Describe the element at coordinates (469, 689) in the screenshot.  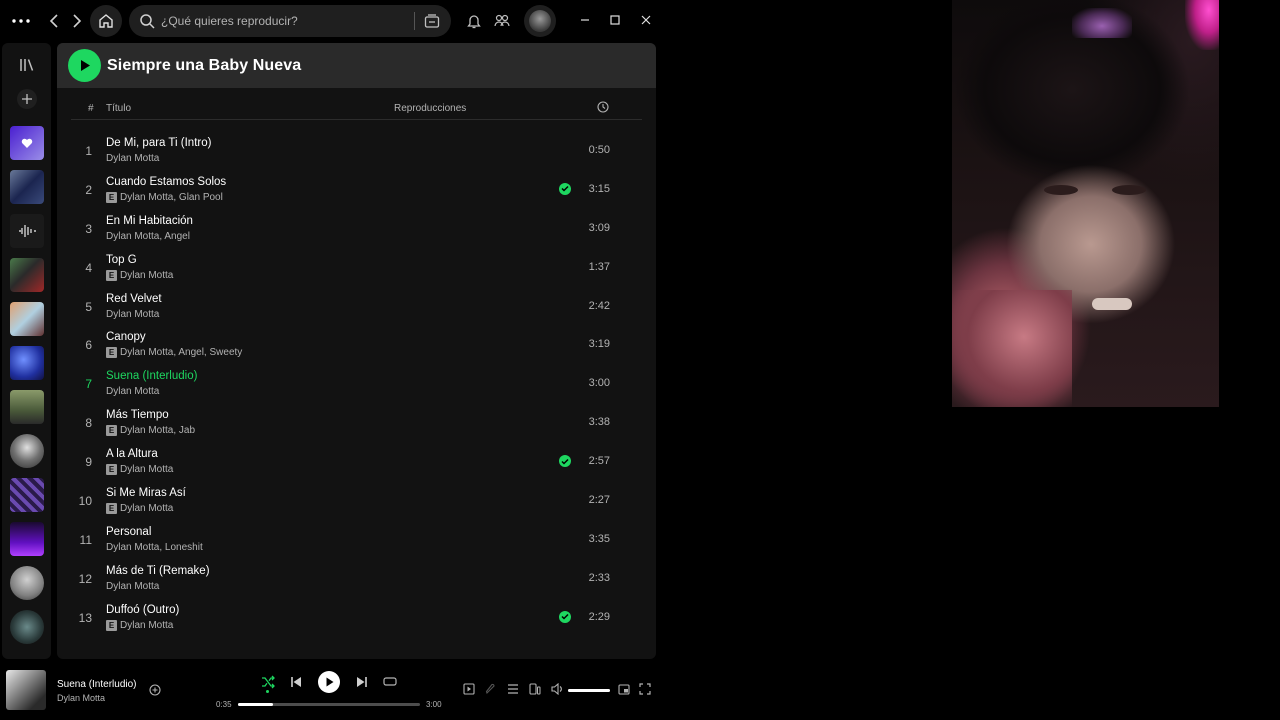
I see `now-playing-view-icon` at that location.